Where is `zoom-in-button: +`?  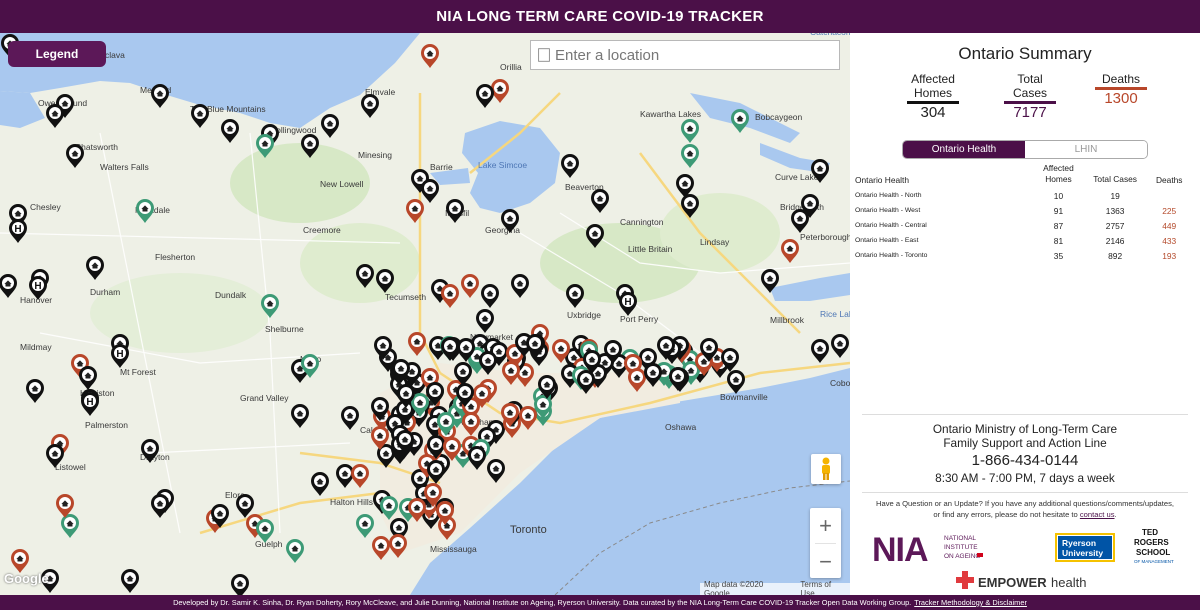 zoom-in-button: + is located at coordinates (825, 525).